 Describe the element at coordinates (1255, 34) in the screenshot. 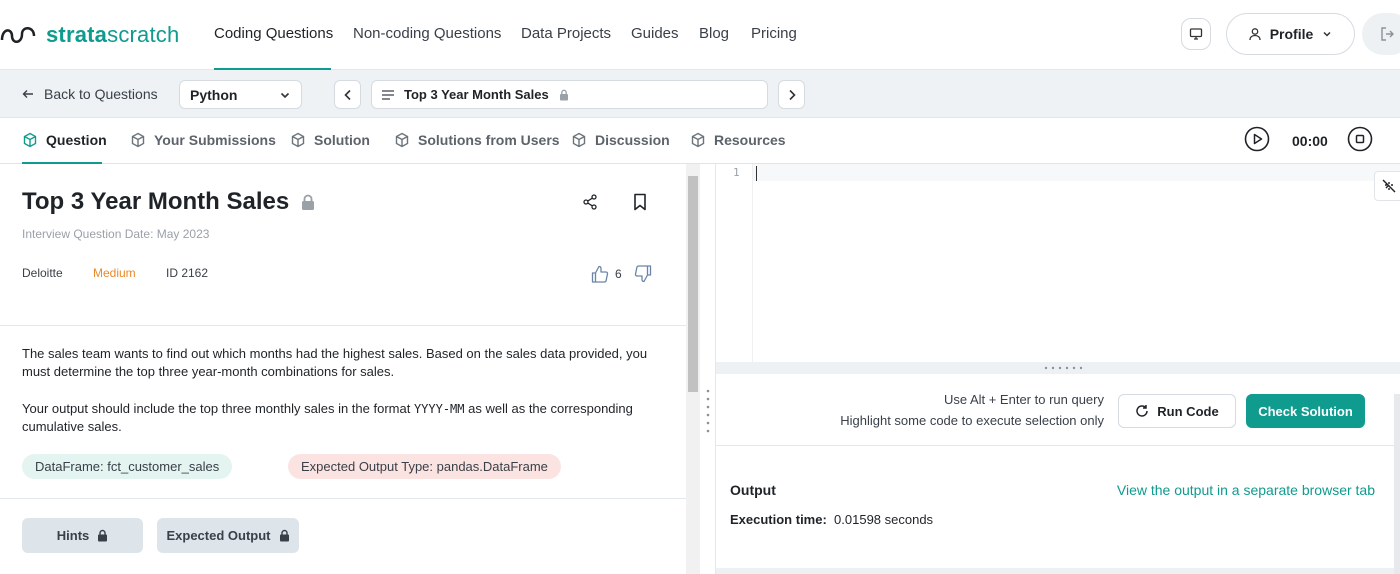

I see `user-icon` at that location.